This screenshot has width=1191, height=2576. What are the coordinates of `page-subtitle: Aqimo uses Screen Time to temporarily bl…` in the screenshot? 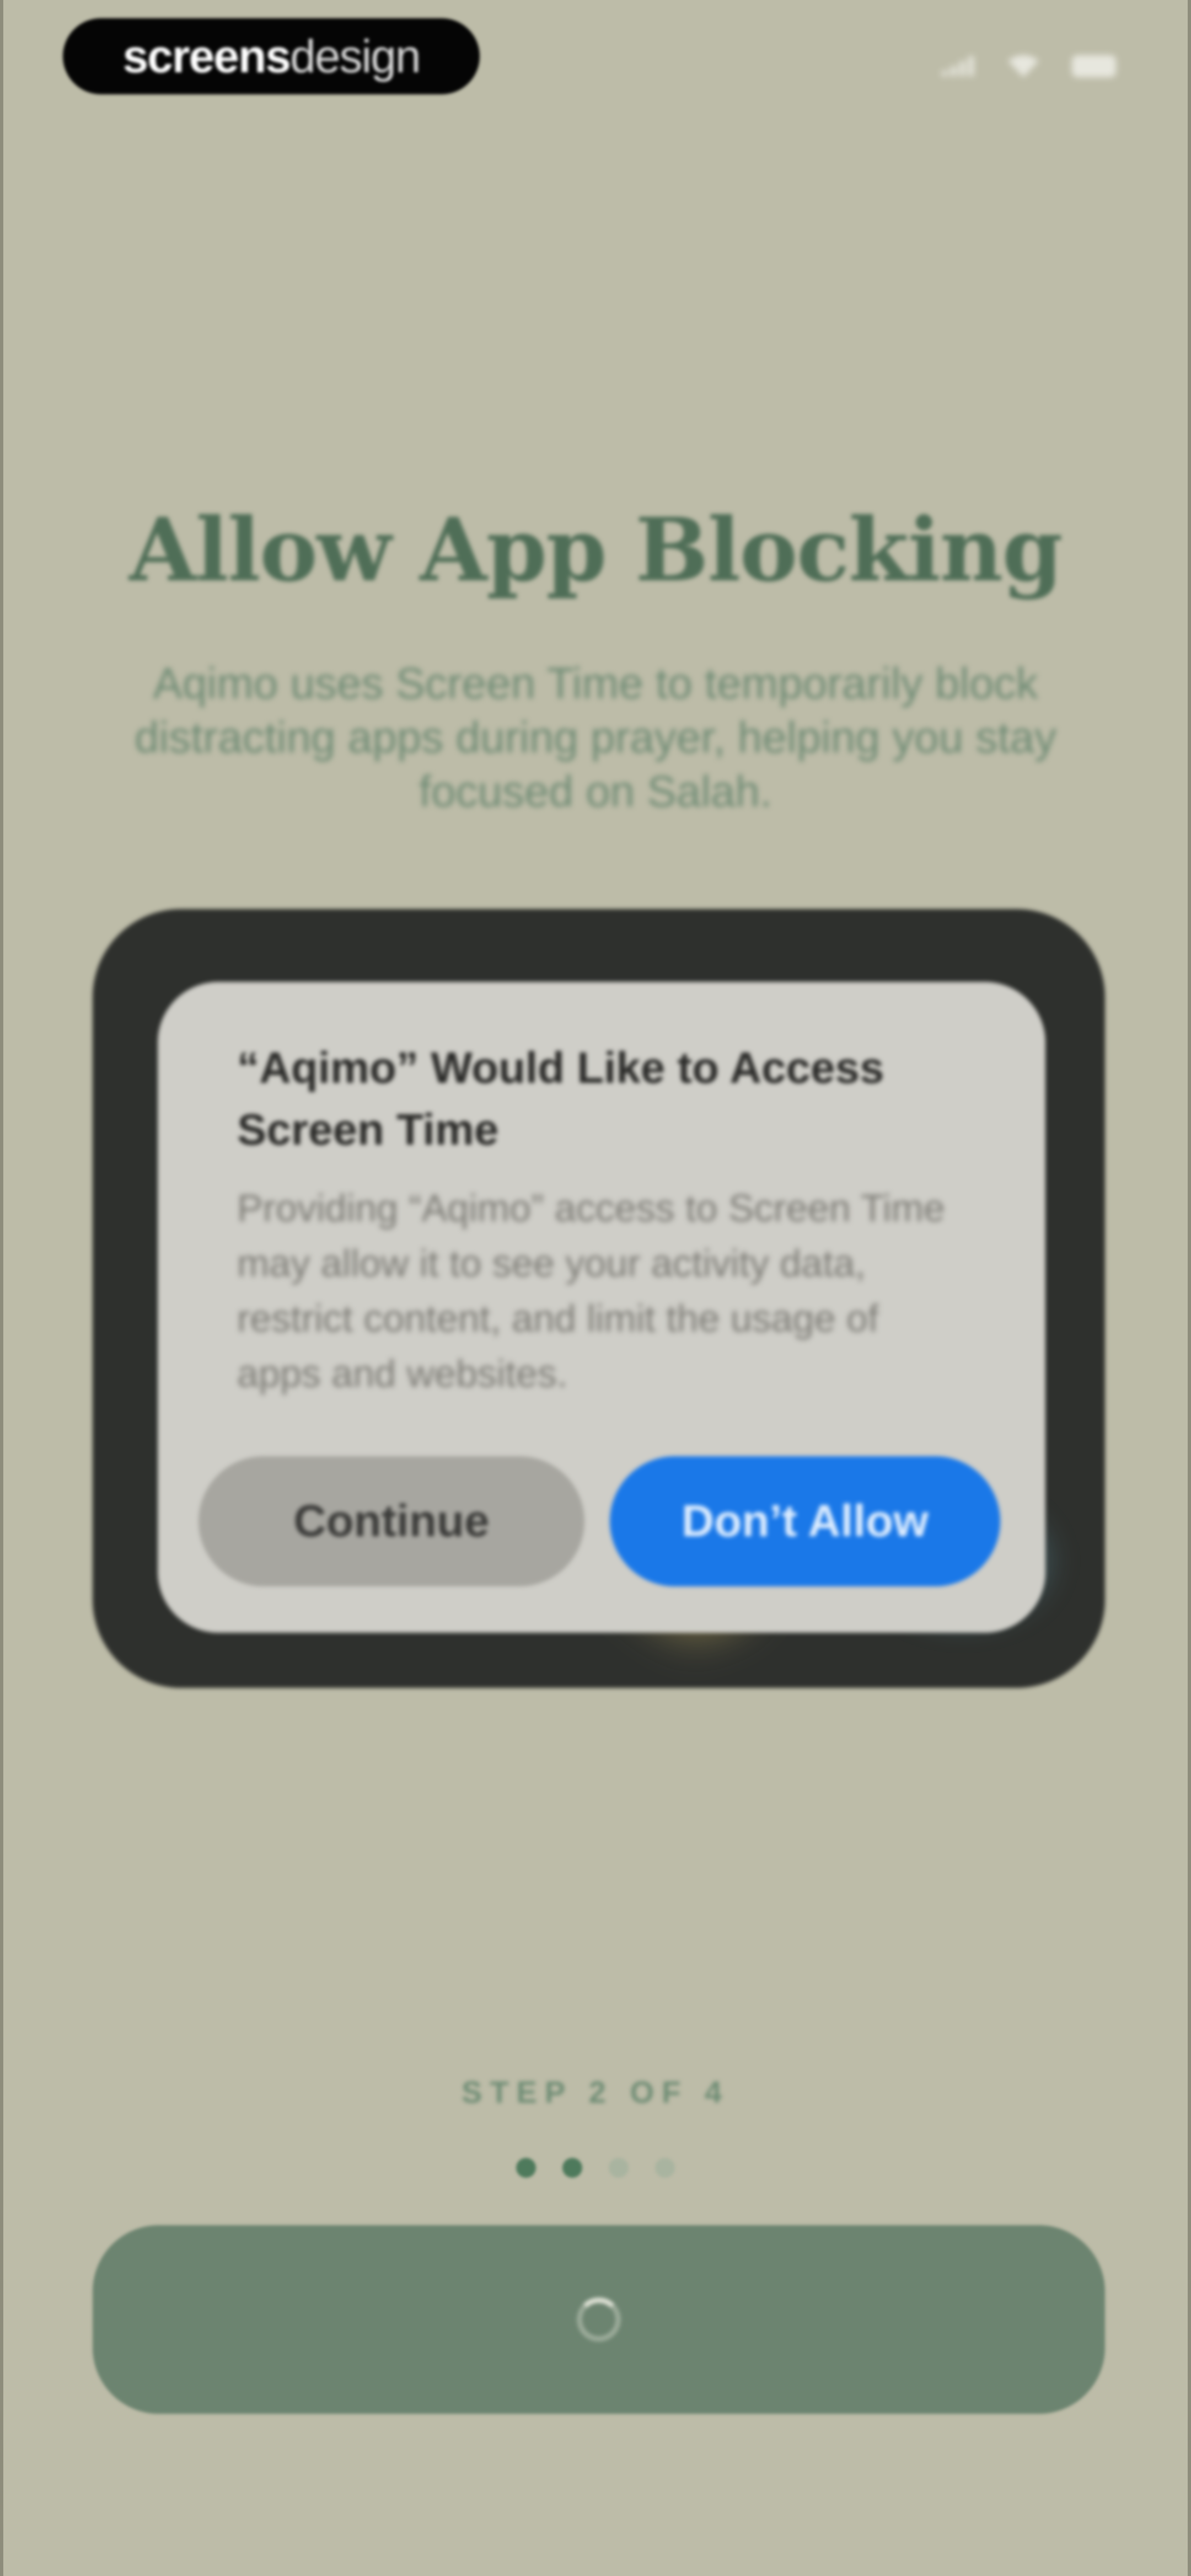 It's located at (595, 737).